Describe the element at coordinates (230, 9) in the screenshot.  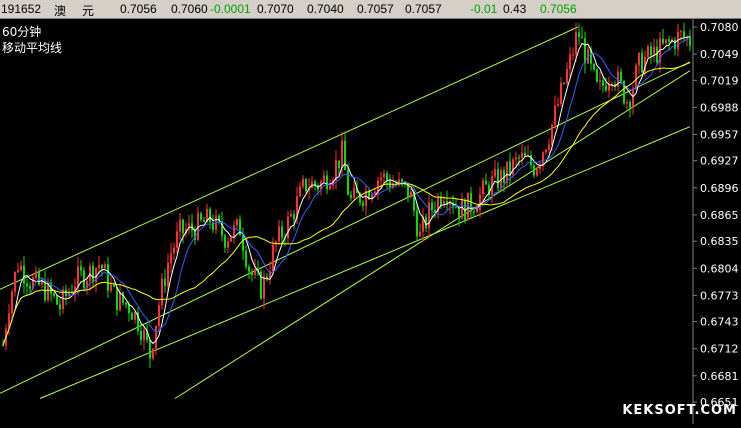
I see `quote-change: -0.0001` at that location.